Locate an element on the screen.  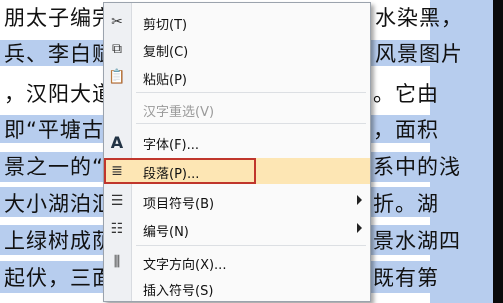
doc-line: 风景图片 is located at coordinates (419, 54).